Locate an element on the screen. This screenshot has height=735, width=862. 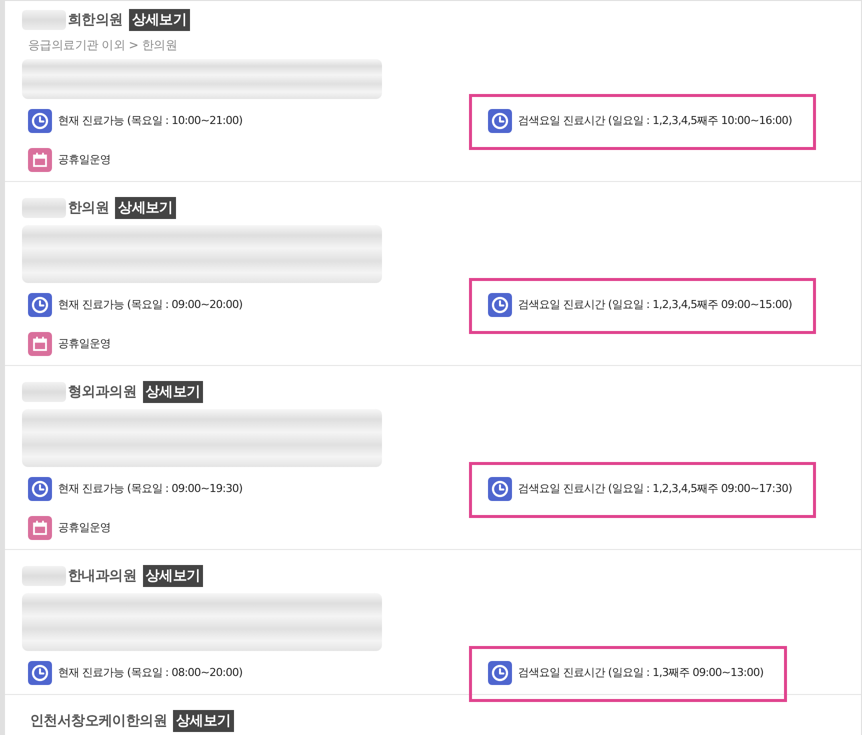
clinic-name: 형외과의원 is located at coordinates (102, 392).